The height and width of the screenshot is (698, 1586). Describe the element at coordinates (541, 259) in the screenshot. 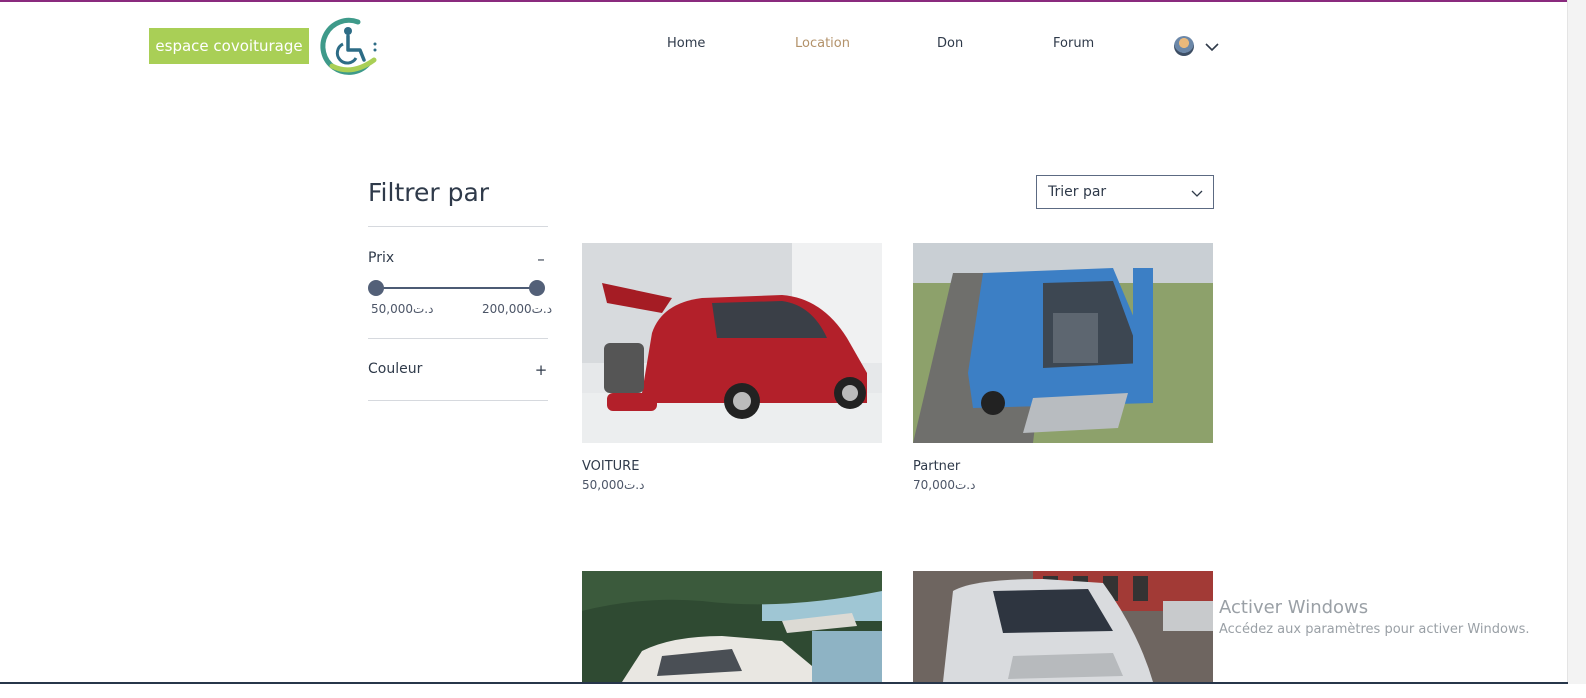

I see `collapse-icon: –` at that location.